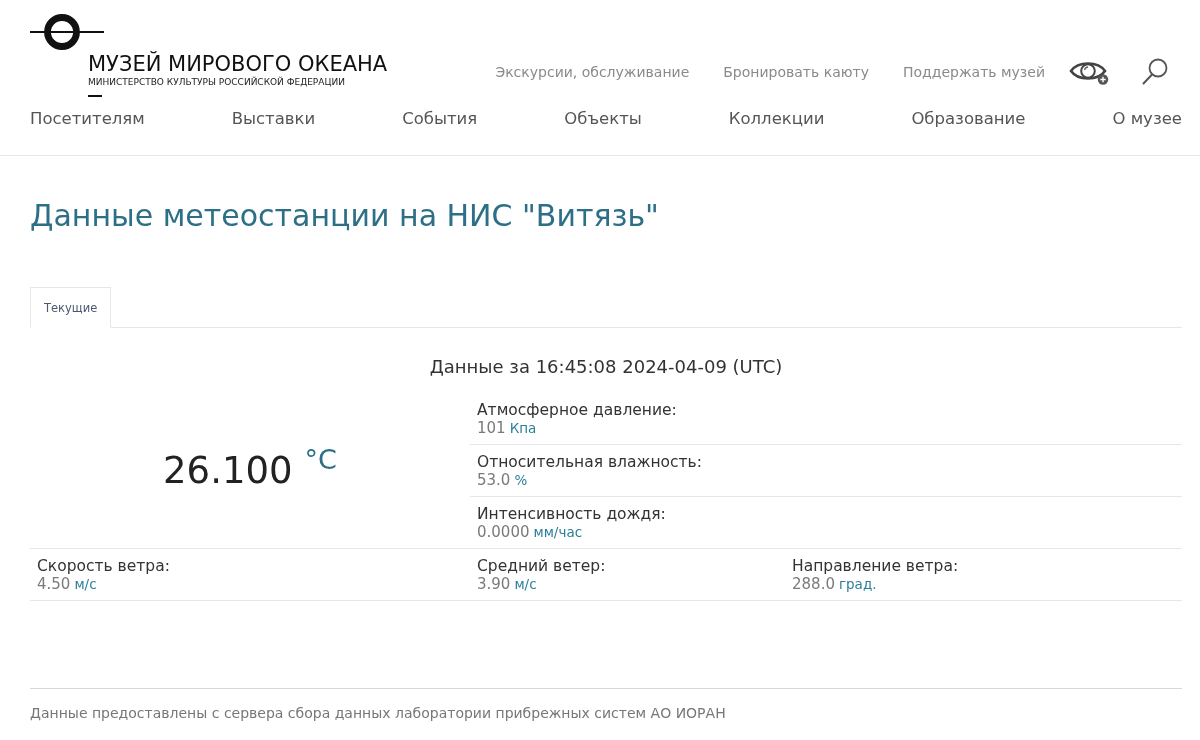 The image size is (1200, 740). I want to click on nav-link: События, so click(440, 119).